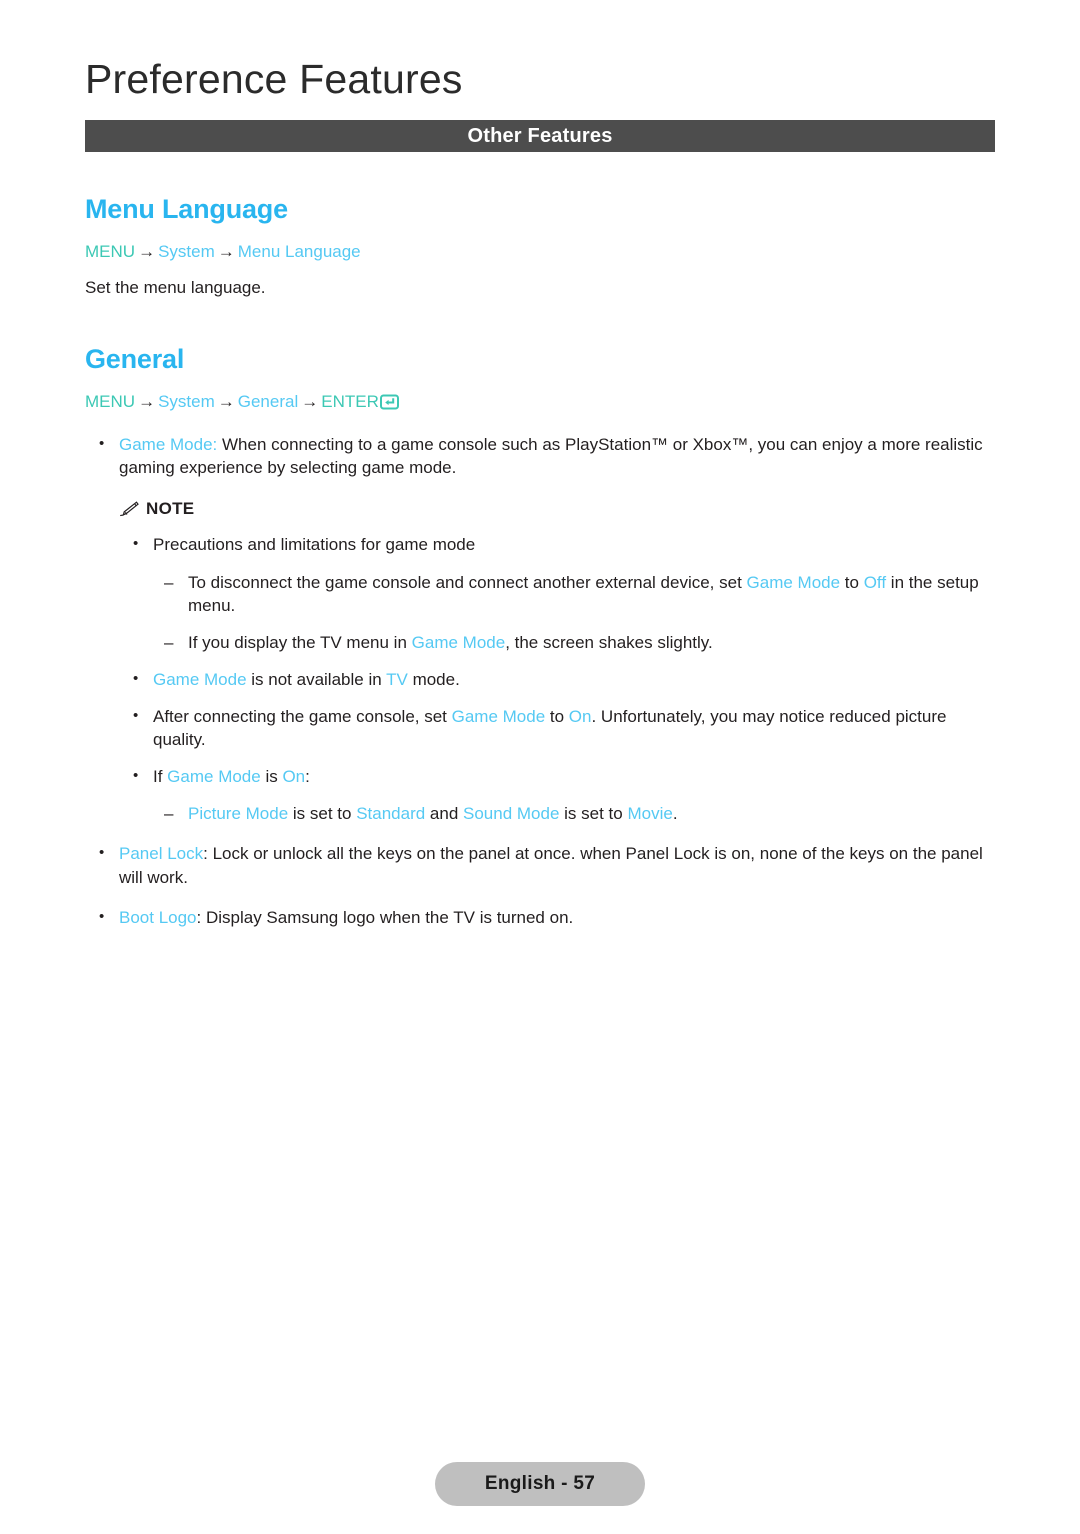 The height and width of the screenshot is (1534, 1080). Describe the element at coordinates (268, 402) in the screenshot. I see `path-step-general: General` at that location.